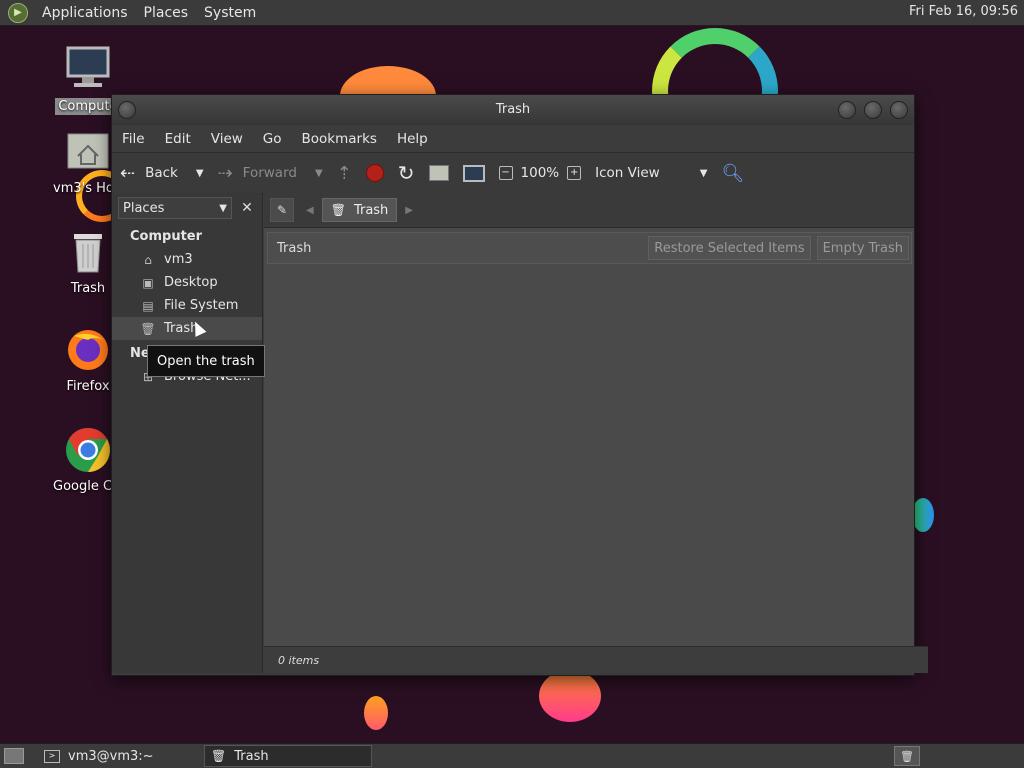  What do you see at coordinates (225, 173) in the screenshot?
I see `forward-arrow-icon: ⇢` at bounding box center [225, 173].